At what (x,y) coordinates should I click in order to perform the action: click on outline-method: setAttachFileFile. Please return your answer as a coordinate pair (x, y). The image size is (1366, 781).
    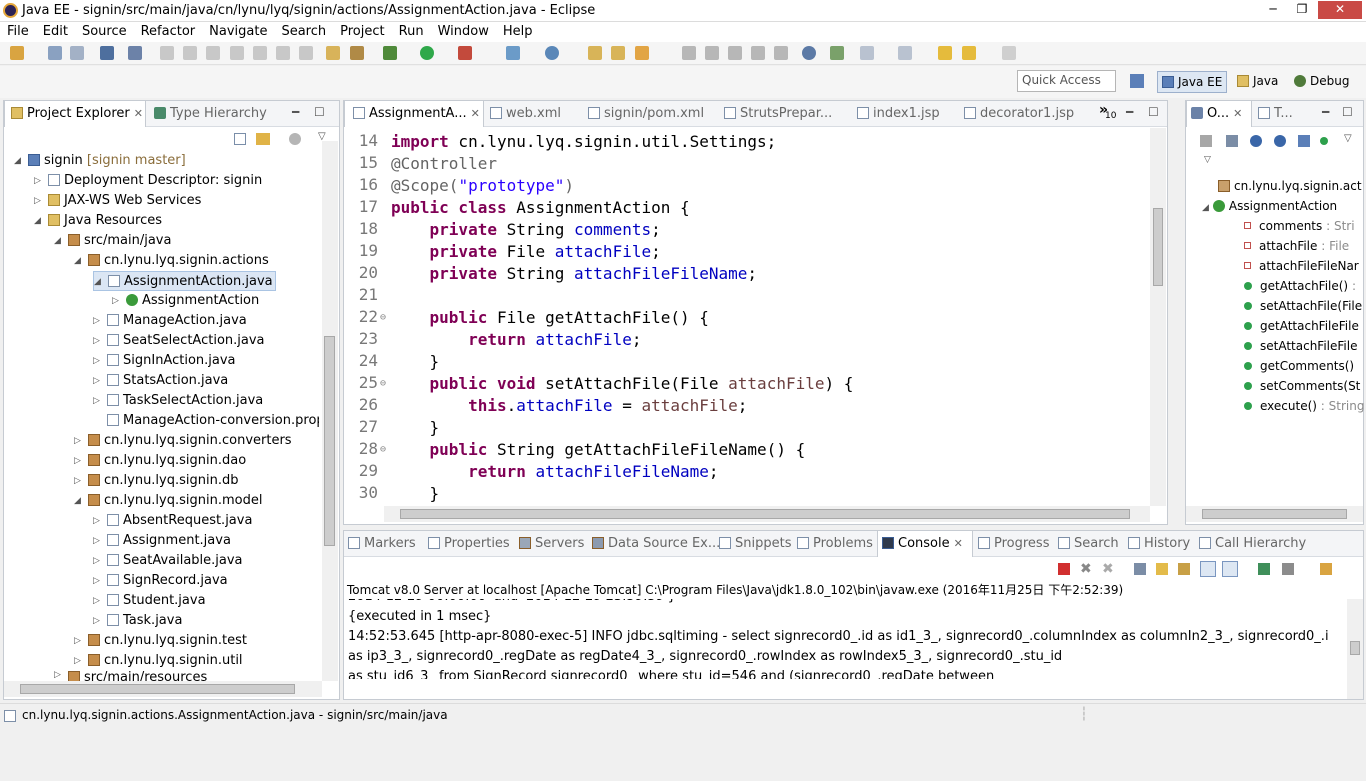
    Looking at the image, I should click on (1300, 346).